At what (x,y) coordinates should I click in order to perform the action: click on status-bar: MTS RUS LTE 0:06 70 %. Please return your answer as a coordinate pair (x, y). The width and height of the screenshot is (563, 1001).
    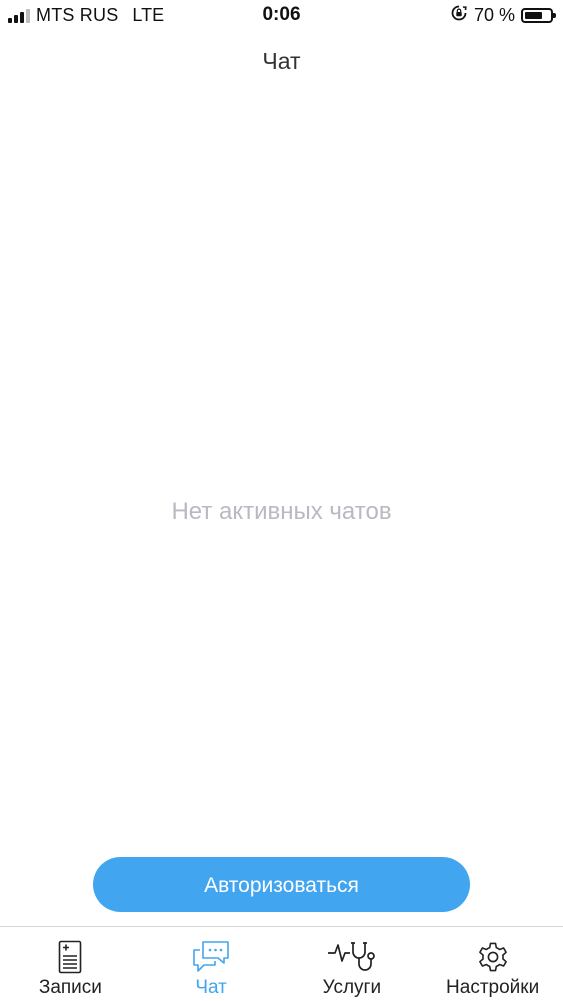
    Looking at the image, I should click on (281, 16).